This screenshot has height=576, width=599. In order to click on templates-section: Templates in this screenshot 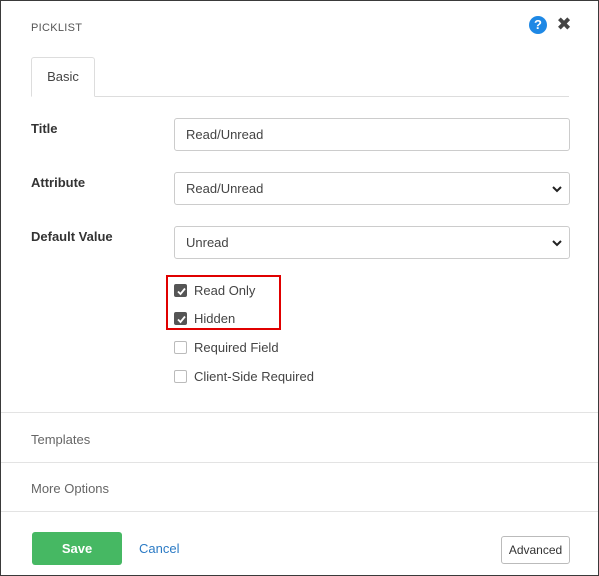, I will do `click(60, 439)`.